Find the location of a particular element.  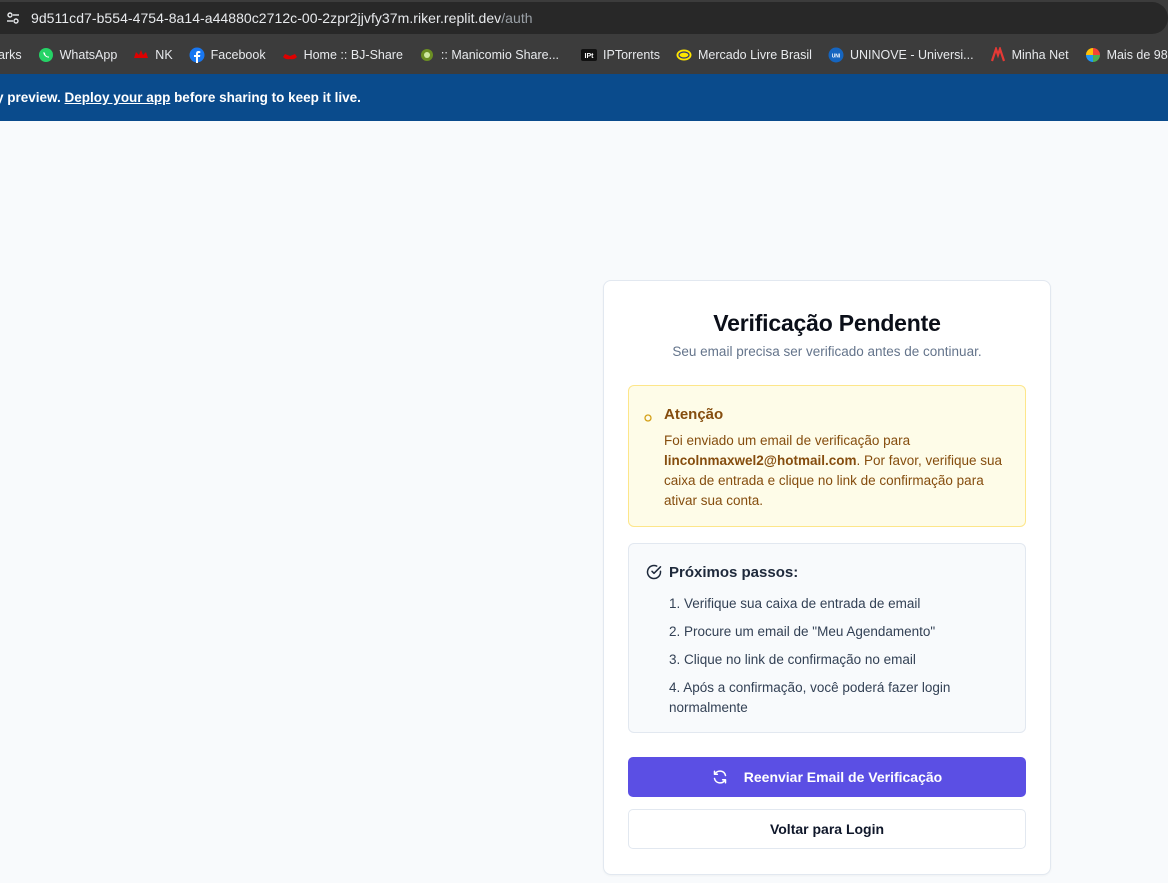

colorful-icon is located at coordinates (1093, 55).